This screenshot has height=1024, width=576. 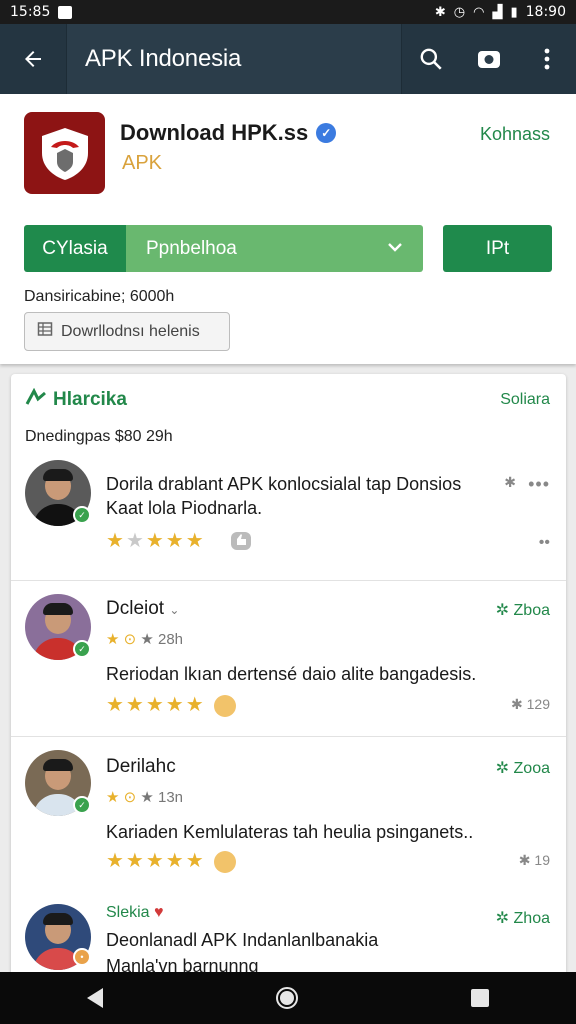 I want to click on right-action-button: I⁠Pt, so click(x=497, y=248).